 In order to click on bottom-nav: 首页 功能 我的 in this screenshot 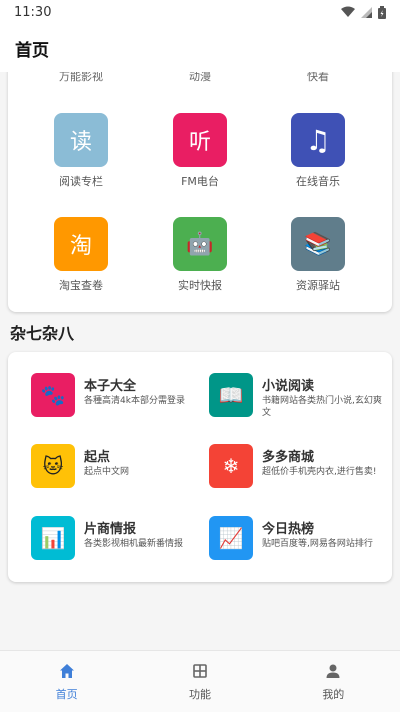, I will do `click(200, 681)`.